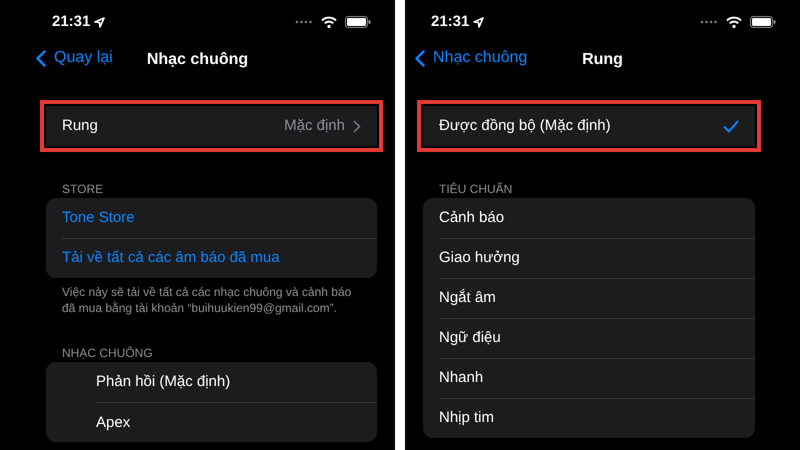 Image resolution: width=800 pixels, height=450 pixels. I want to click on tone-row: Apex, so click(236, 422).